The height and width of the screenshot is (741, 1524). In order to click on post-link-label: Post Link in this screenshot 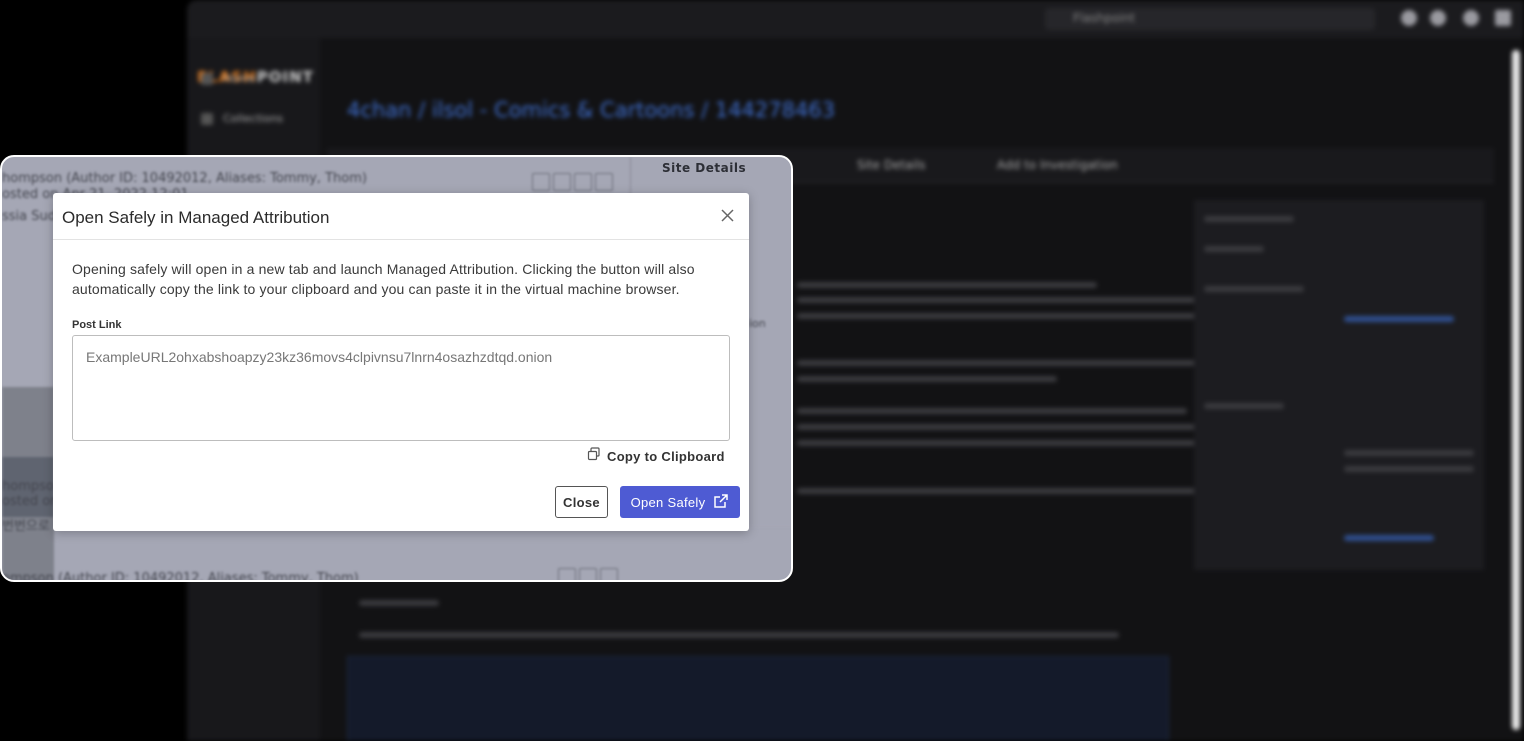, I will do `click(97, 325)`.